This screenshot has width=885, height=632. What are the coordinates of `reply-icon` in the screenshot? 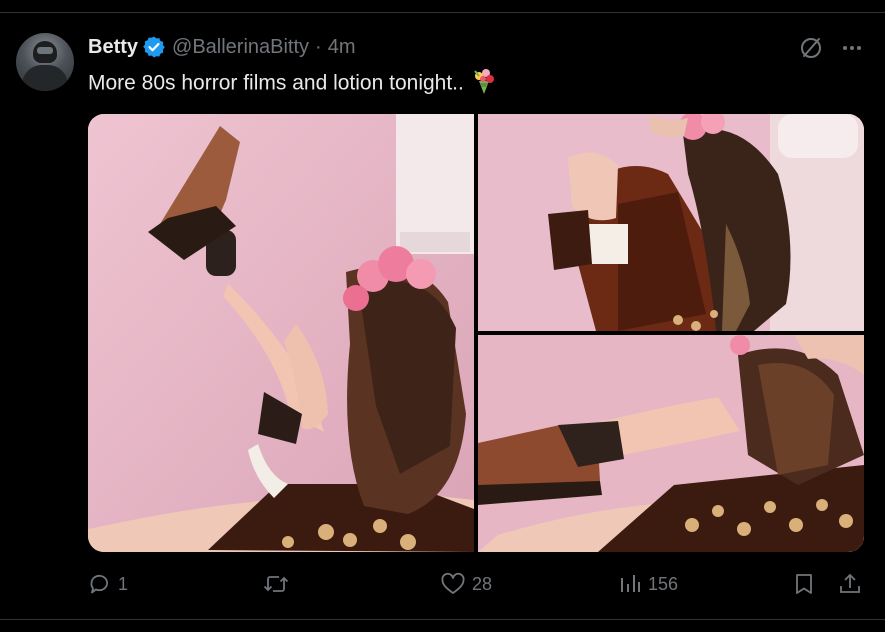 It's located at (100, 584).